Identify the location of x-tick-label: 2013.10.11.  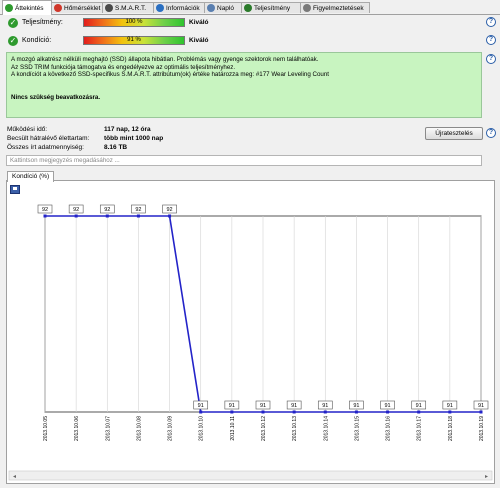
(233, 428).